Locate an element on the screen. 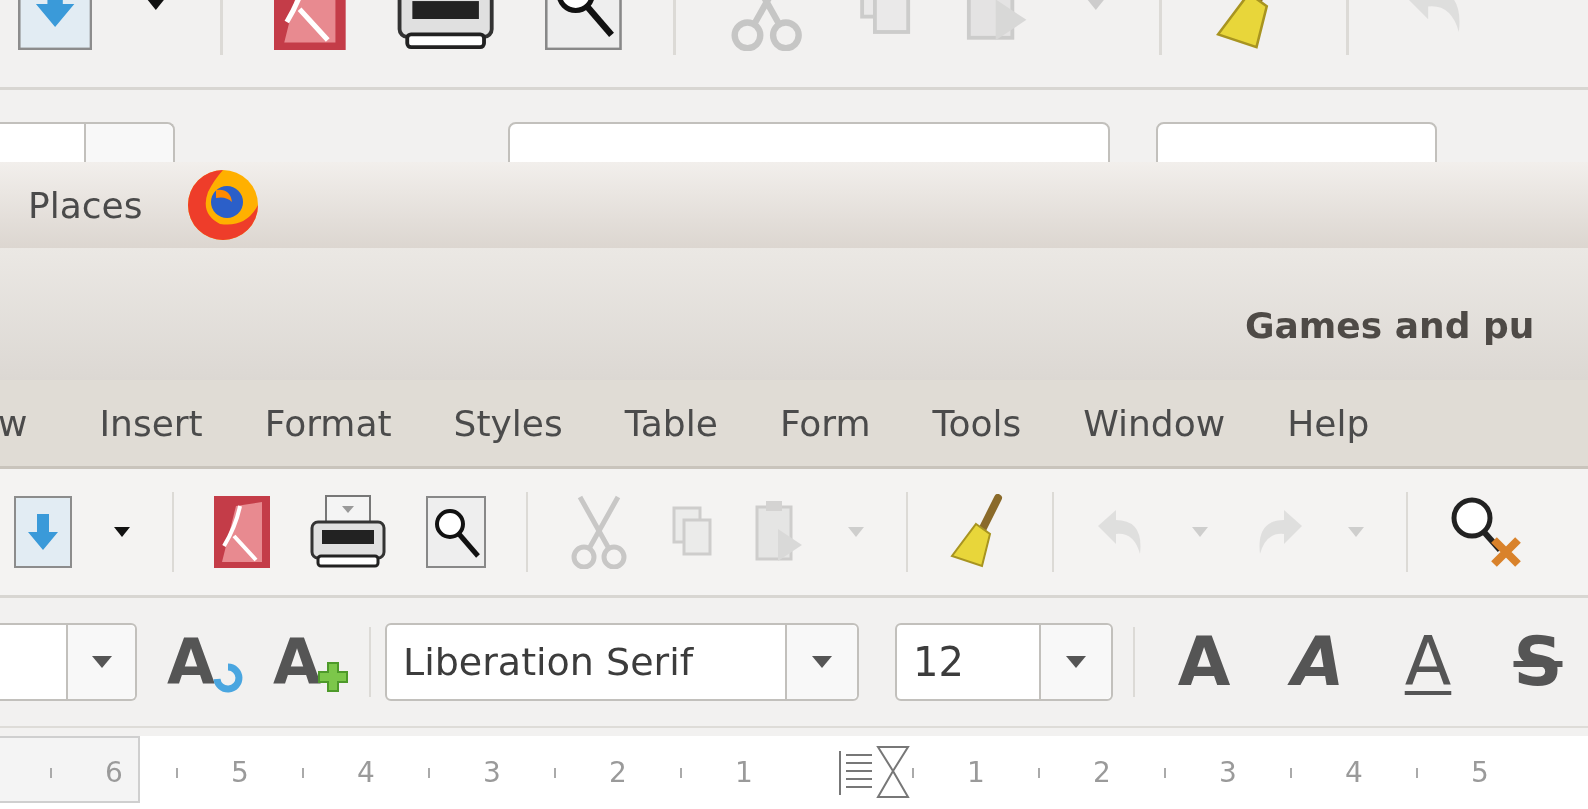  places-menu: Places is located at coordinates (85, 205).